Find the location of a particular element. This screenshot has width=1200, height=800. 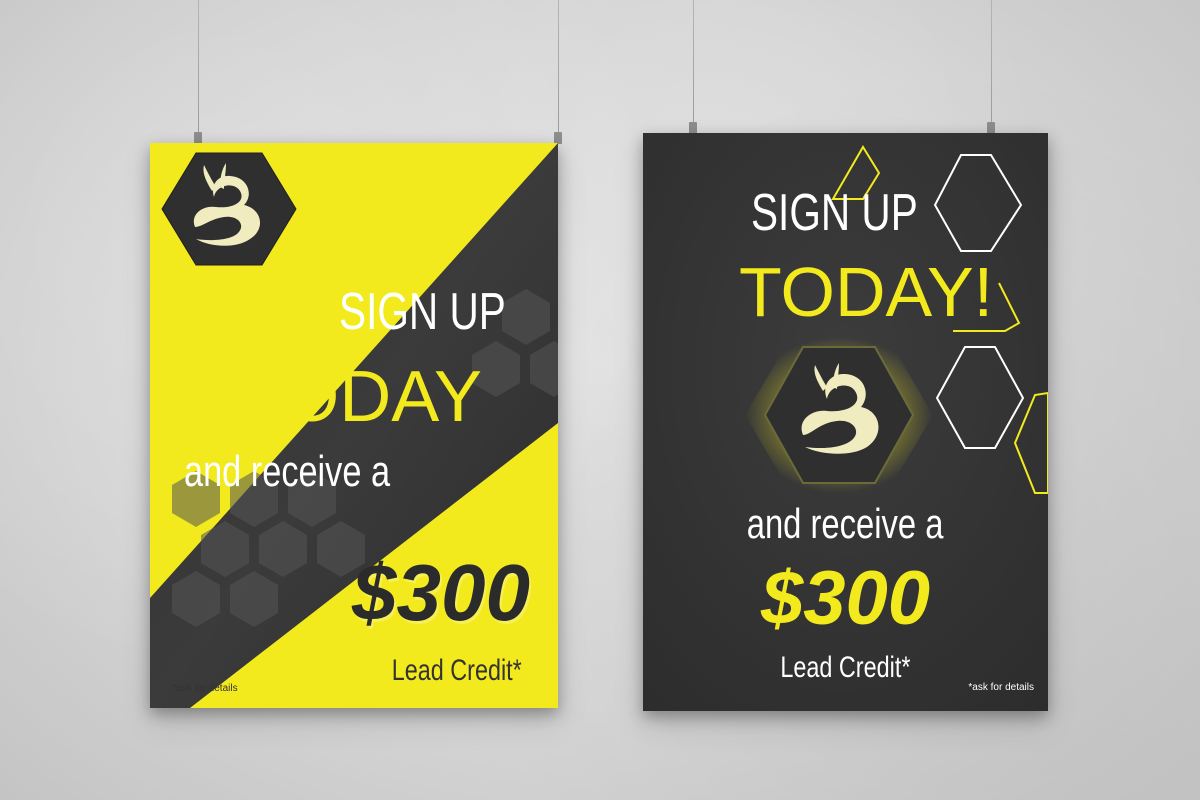

left-amount: $300 is located at coordinates (441, 592).